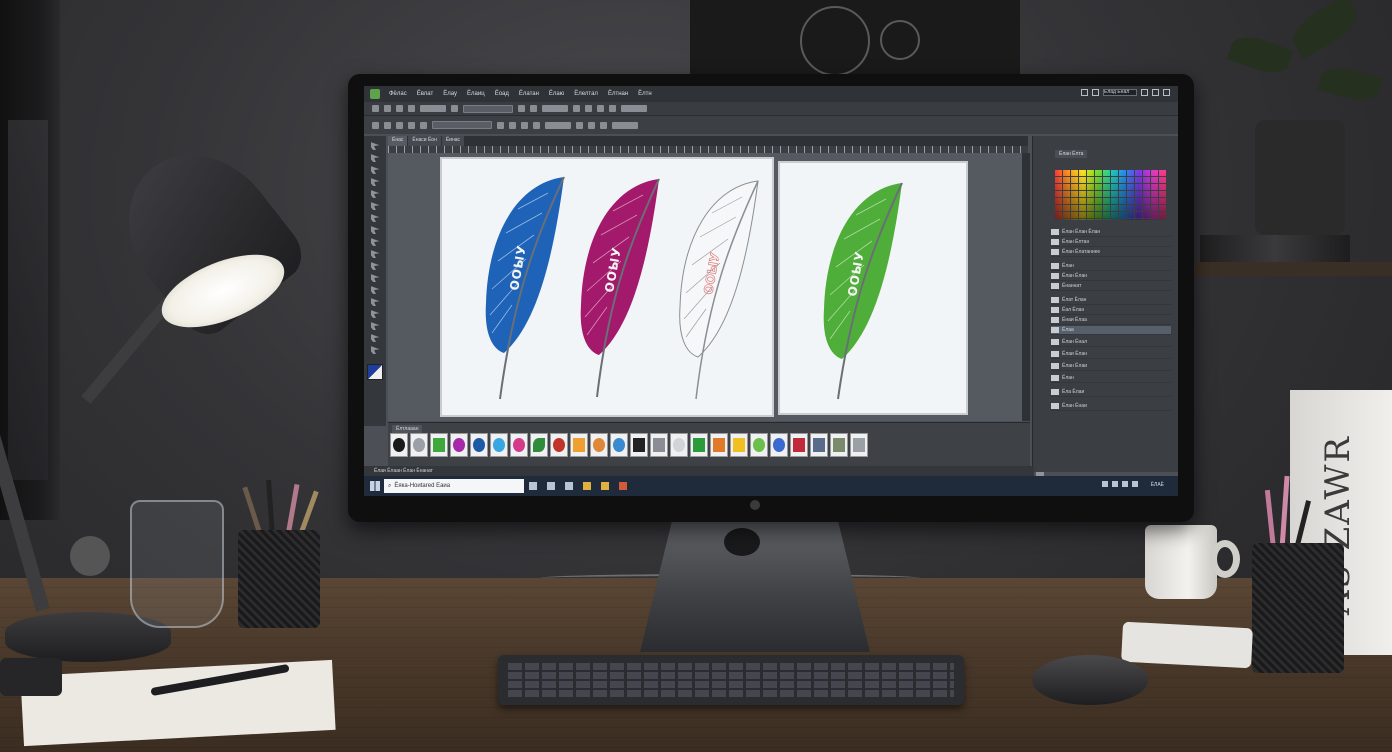 Image resolution: width=1392 pixels, height=752 pixels. Describe the element at coordinates (1111, 320) in the screenshot. I see `layer-row: Ёнаи Ёлаа` at that location.